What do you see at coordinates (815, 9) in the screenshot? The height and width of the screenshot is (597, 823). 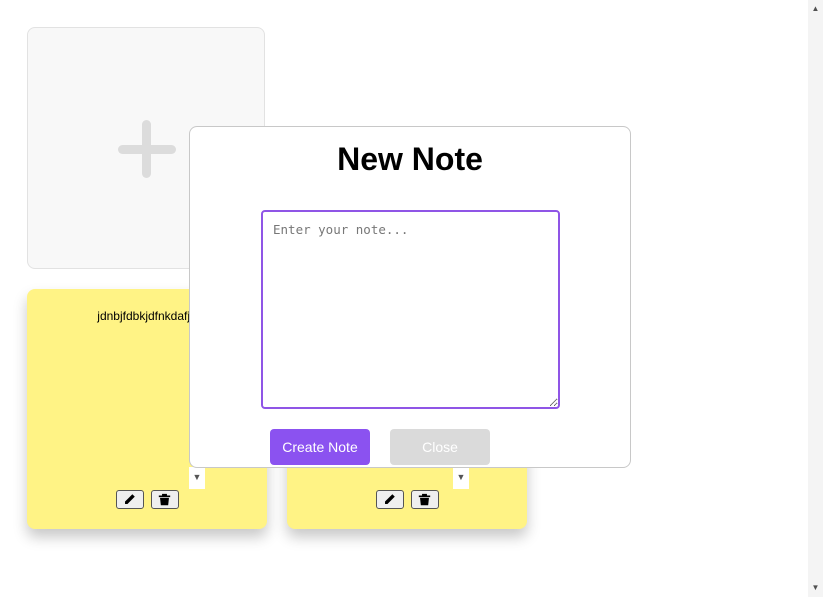 I see `scroll-up-icon: ▲` at bounding box center [815, 9].